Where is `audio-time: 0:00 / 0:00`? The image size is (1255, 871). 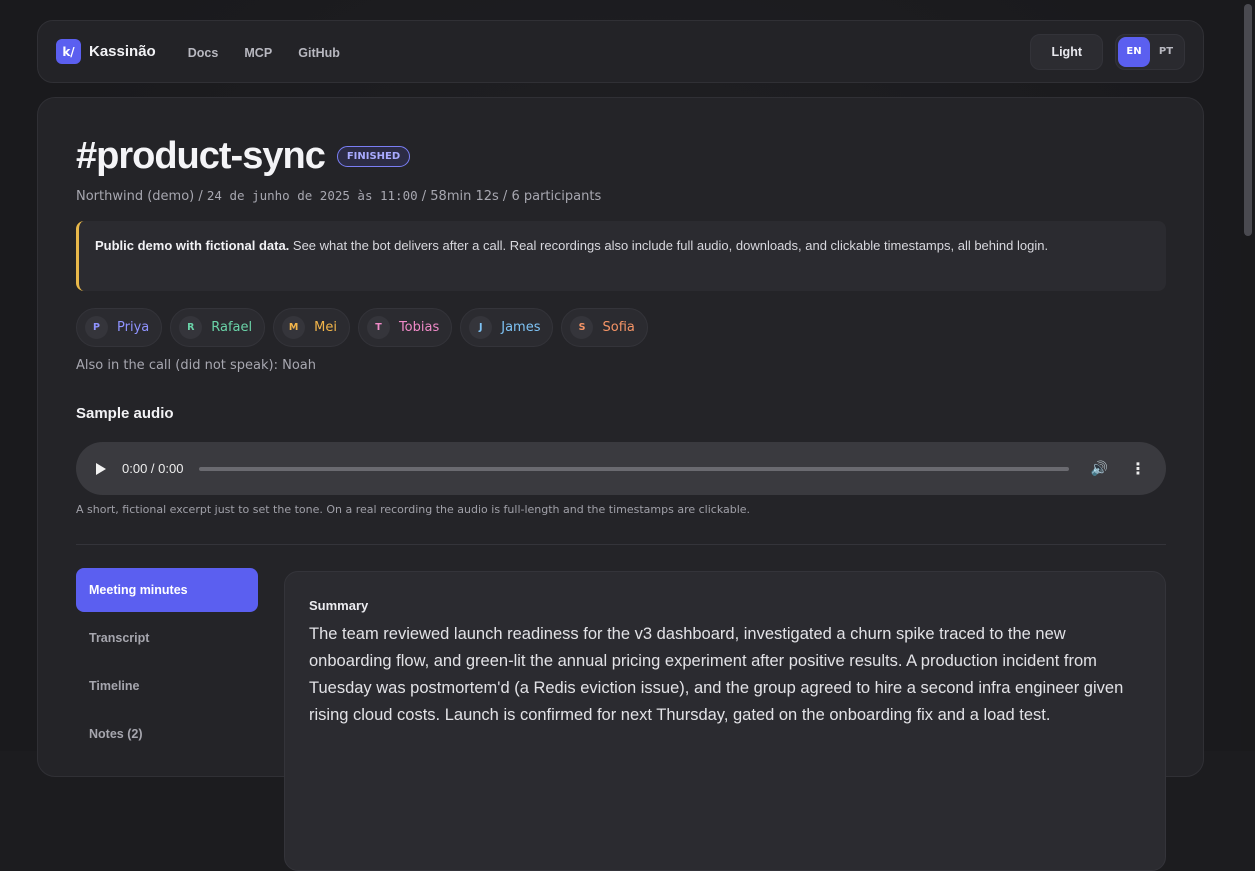
audio-time: 0:00 / 0:00 is located at coordinates (153, 468).